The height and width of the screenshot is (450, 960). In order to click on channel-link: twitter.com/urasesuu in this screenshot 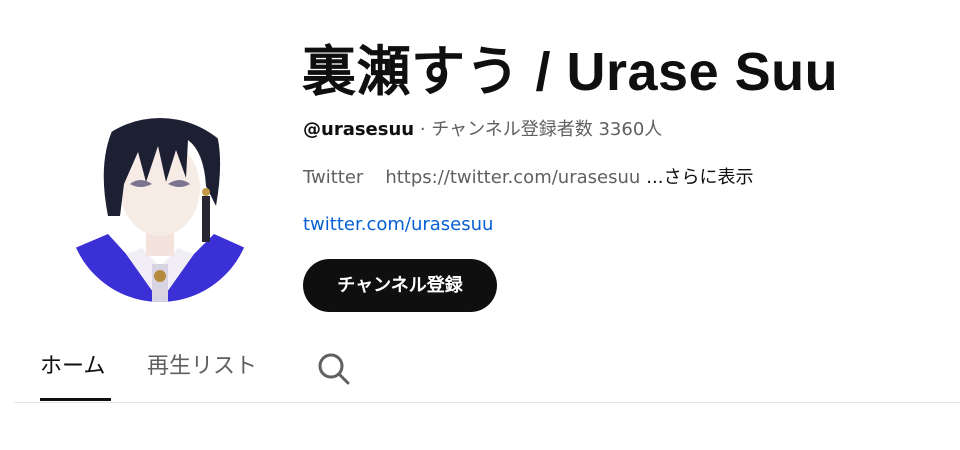, I will do `click(398, 225)`.